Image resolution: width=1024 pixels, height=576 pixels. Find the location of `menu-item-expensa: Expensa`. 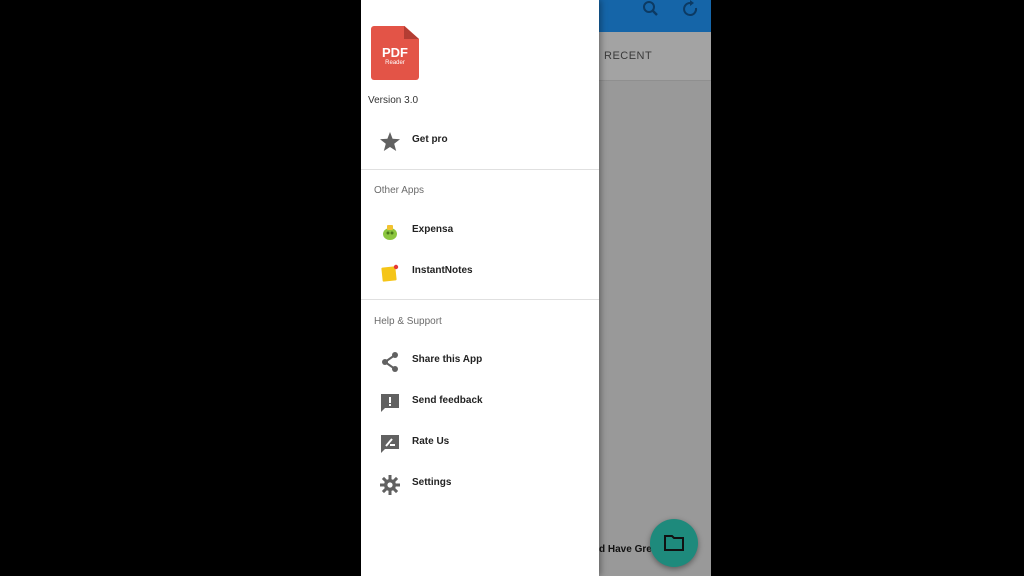

menu-item-expensa: Expensa is located at coordinates (480, 231).